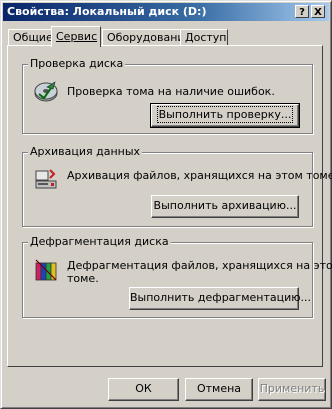 Image resolution: width=332 pixels, height=409 pixels. What do you see at coordinates (107, 11) in the screenshot?
I see `window-title: Свойства: Локальный диск (D:)` at bounding box center [107, 11].